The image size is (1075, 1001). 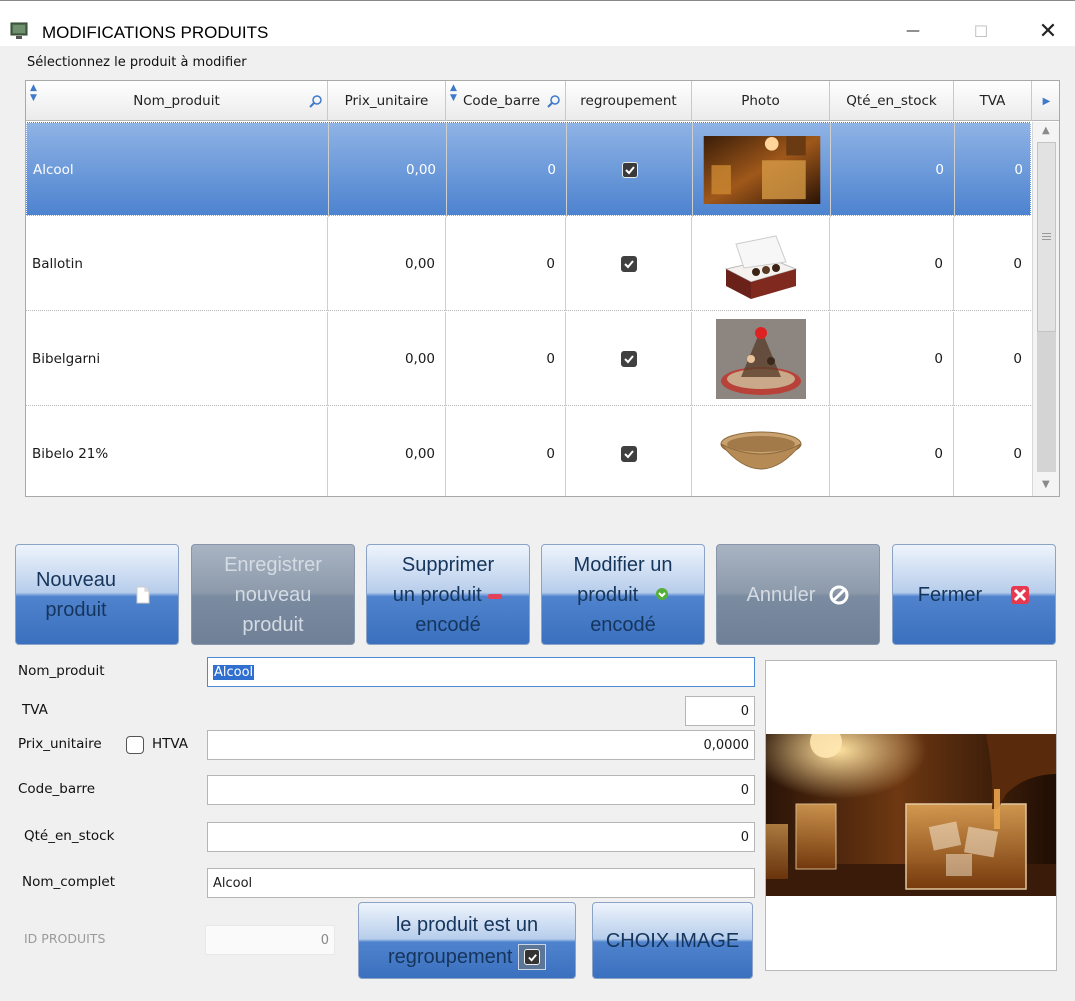 What do you see at coordinates (177, 359) in the screenshot?
I see `cell-nom: Bibelgarni` at bounding box center [177, 359].